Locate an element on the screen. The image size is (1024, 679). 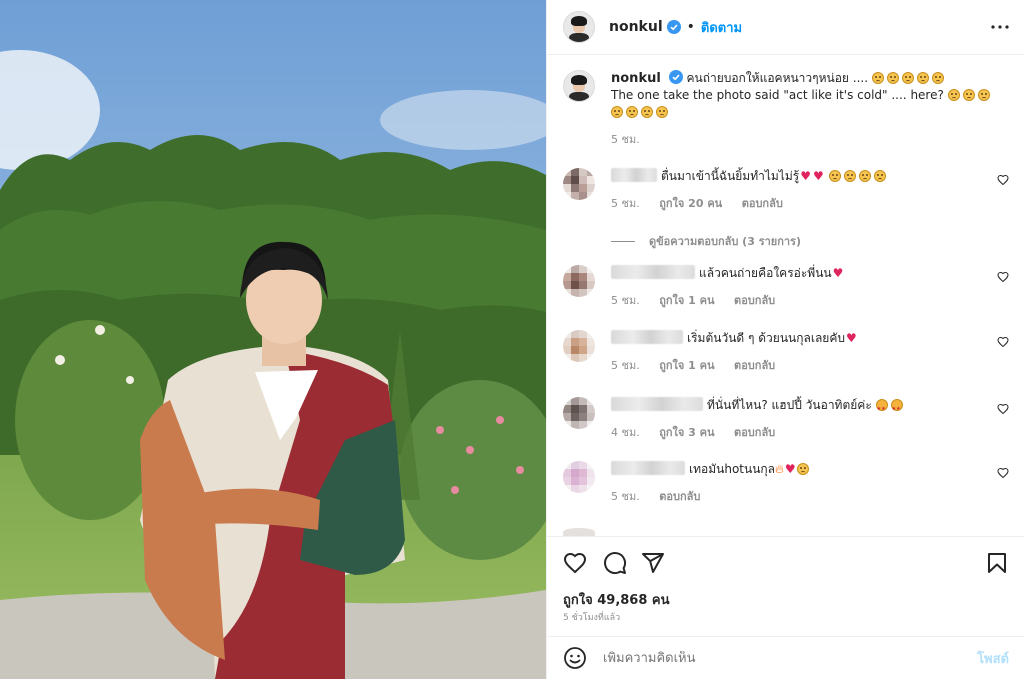
post-comment-button: โพสต์ is located at coordinates (993, 658).